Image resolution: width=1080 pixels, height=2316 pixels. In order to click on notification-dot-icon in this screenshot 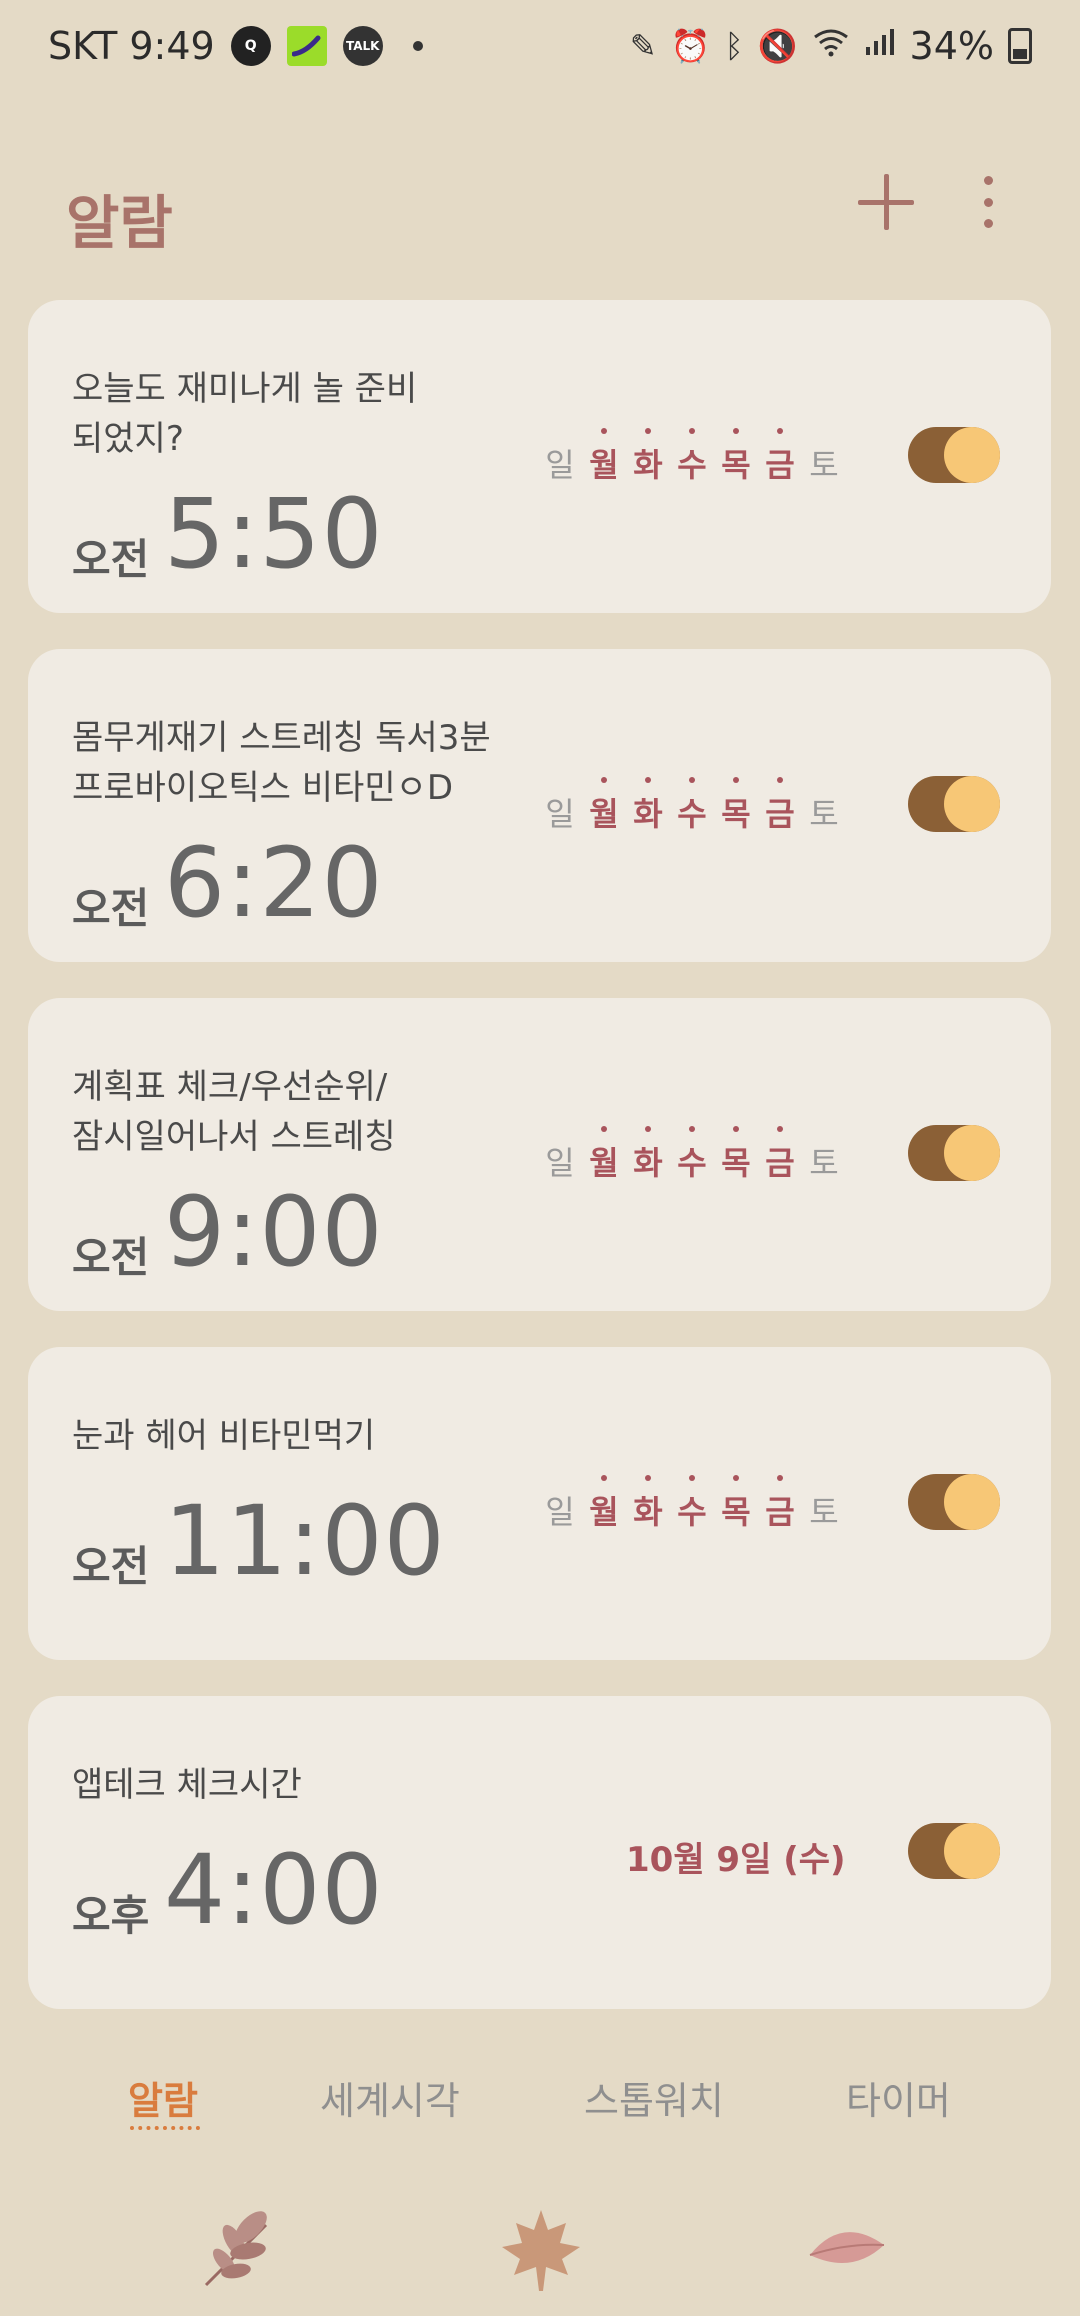, I will do `click(417, 46)`.